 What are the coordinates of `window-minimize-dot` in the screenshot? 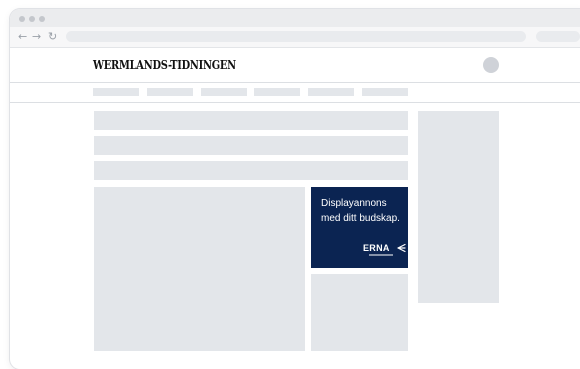 It's located at (32, 19).